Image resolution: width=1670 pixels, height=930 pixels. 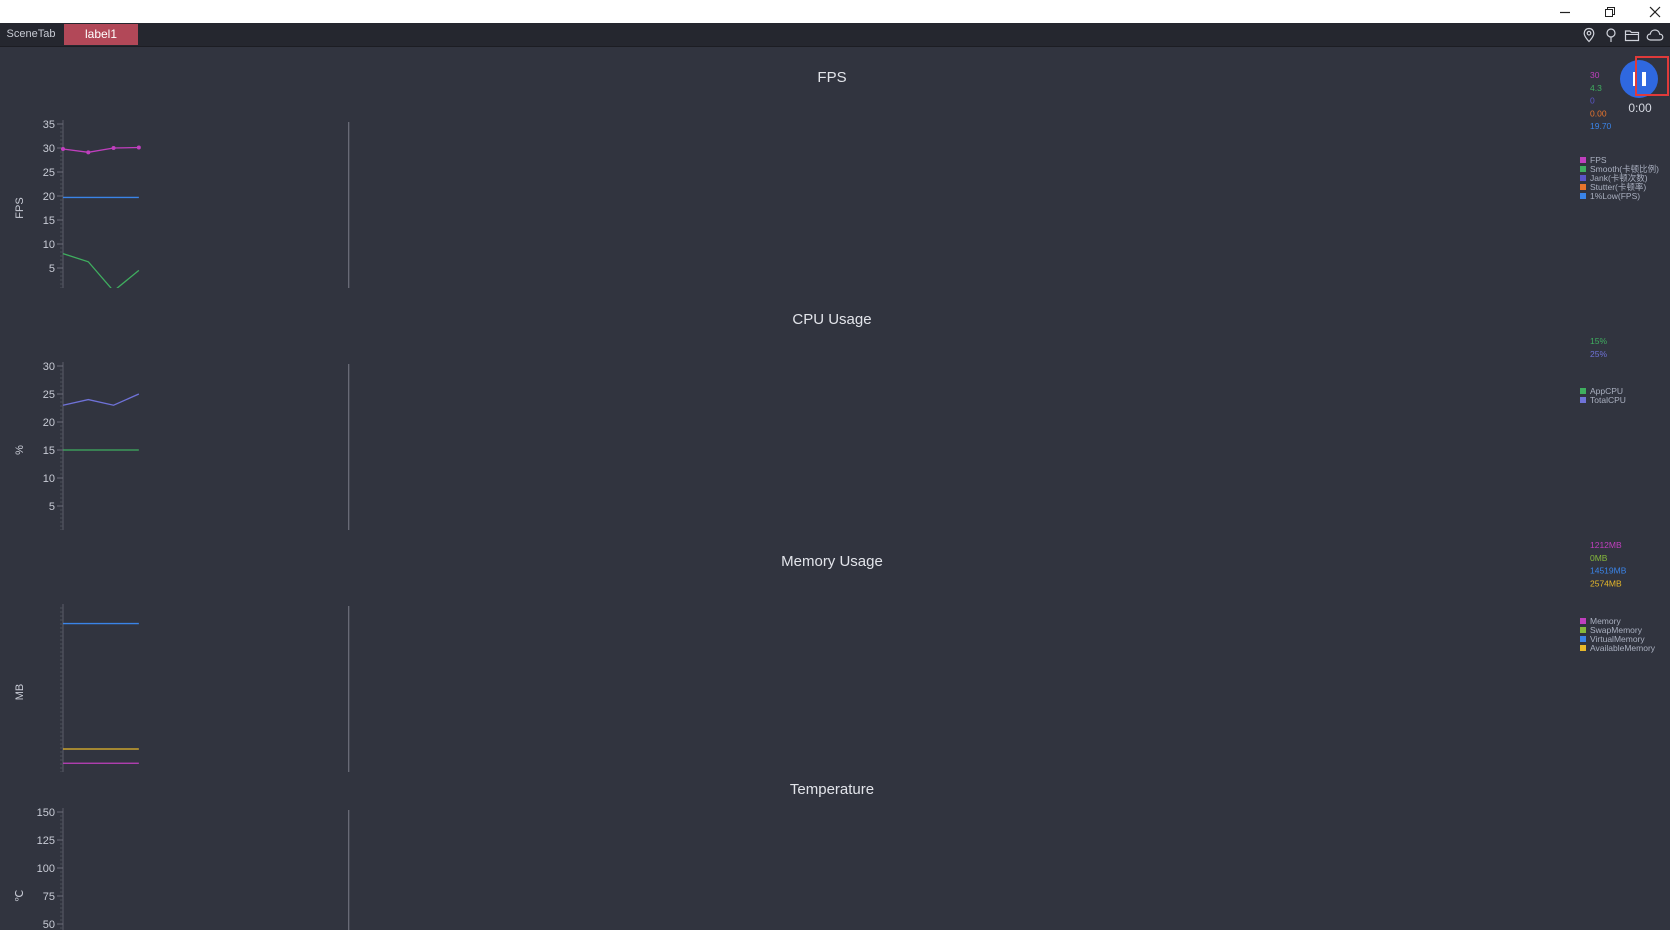 What do you see at coordinates (1611, 35) in the screenshot?
I see `pin-icon` at bounding box center [1611, 35].